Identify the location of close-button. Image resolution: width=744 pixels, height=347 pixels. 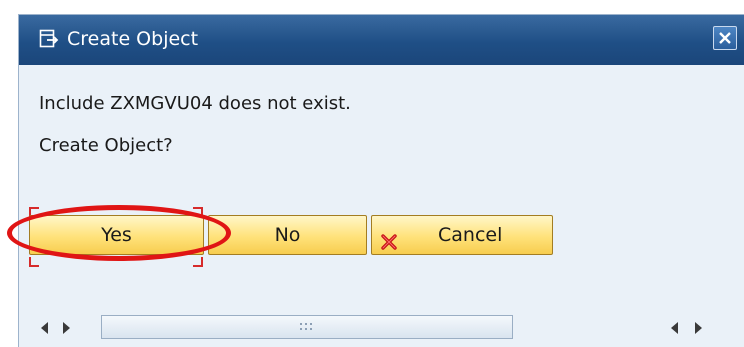
(725, 38).